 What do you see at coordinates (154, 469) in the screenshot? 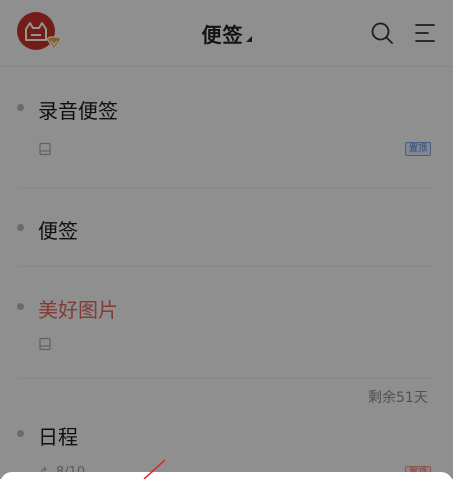
I see `annotation-arrow-icon` at bounding box center [154, 469].